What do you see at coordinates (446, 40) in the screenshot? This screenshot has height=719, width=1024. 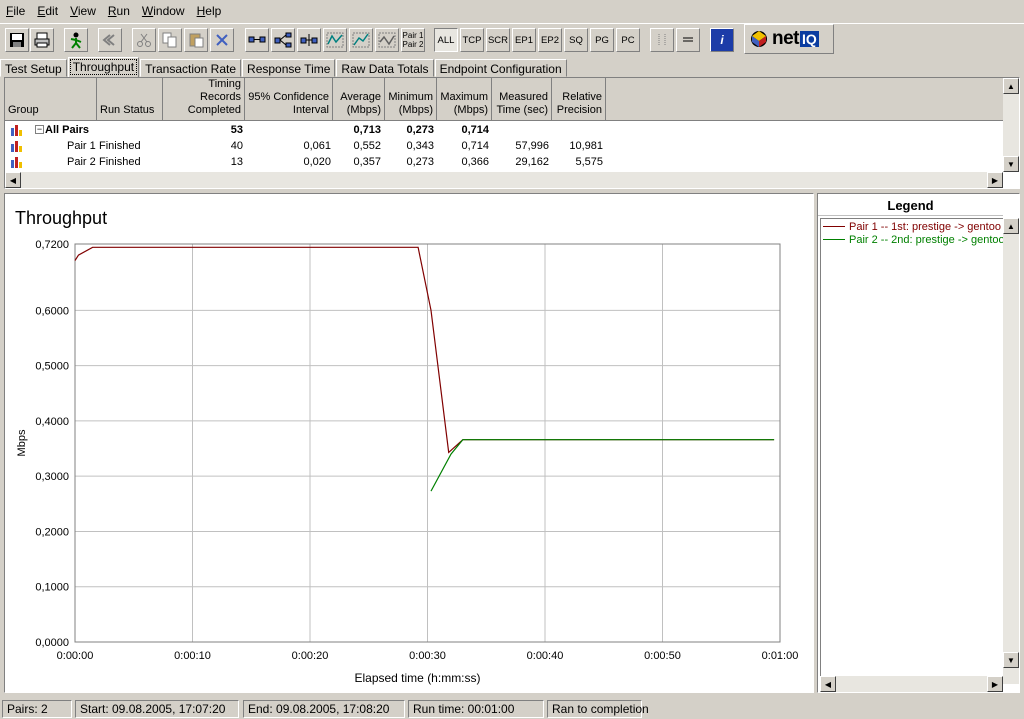 I see `filter-all-button: ALL` at bounding box center [446, 40].